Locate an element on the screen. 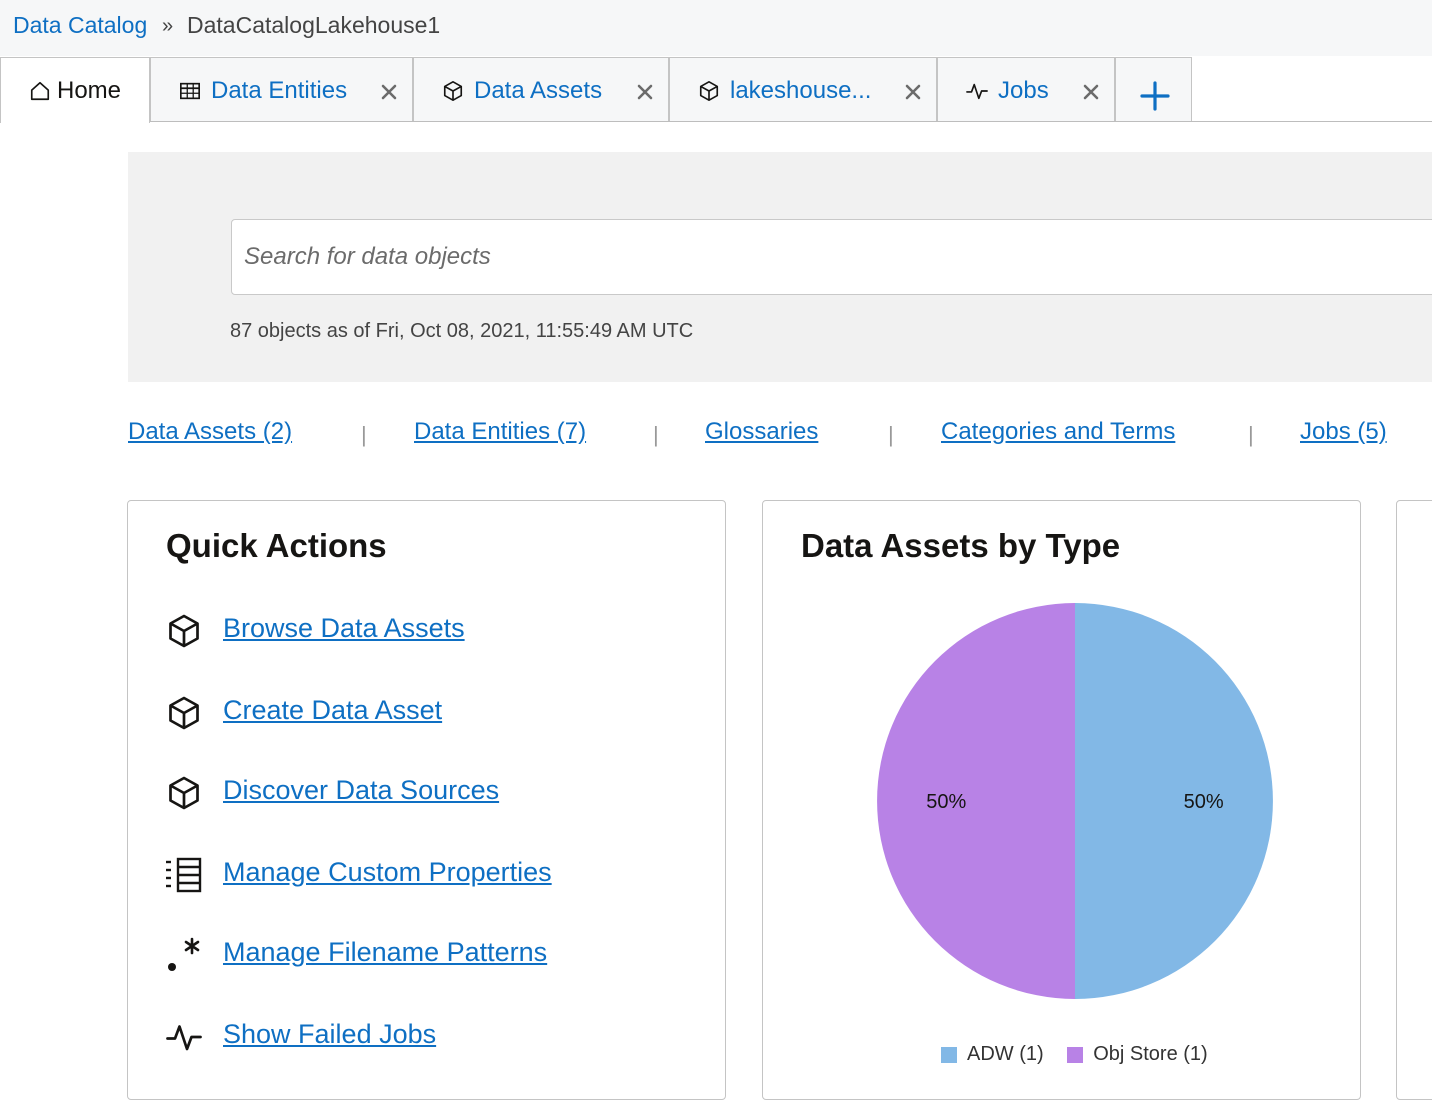  plus-icon is located at coordinates (1155, 96).